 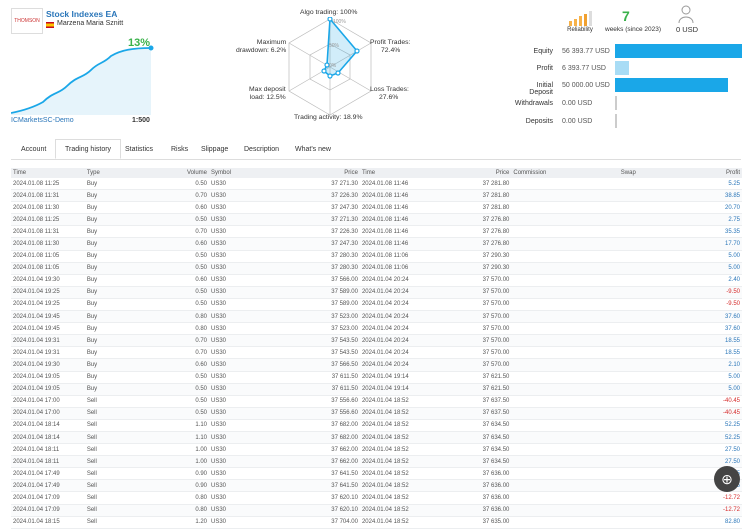 What do you see at coordinates (464, 377) in the screenshot?
I see `table-cell: 37 621.50` at bounding box center [464, 377].